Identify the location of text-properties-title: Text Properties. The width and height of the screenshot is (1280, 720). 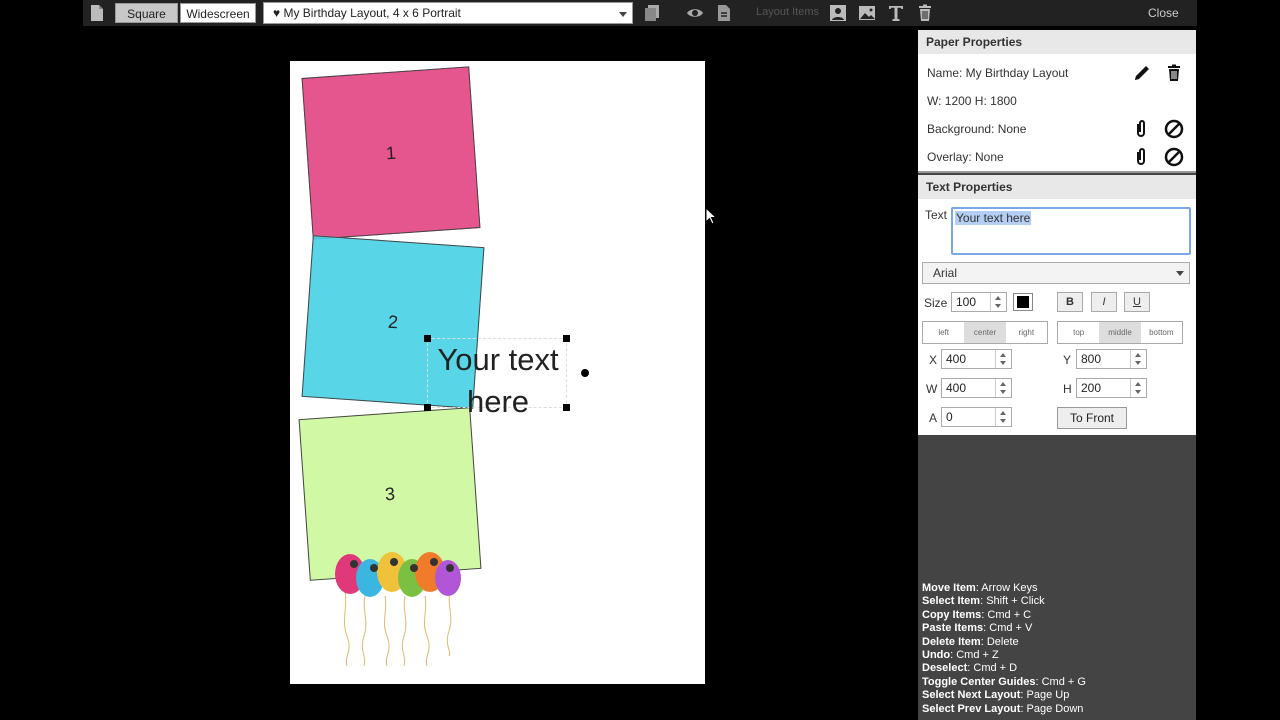
(1057, 187).